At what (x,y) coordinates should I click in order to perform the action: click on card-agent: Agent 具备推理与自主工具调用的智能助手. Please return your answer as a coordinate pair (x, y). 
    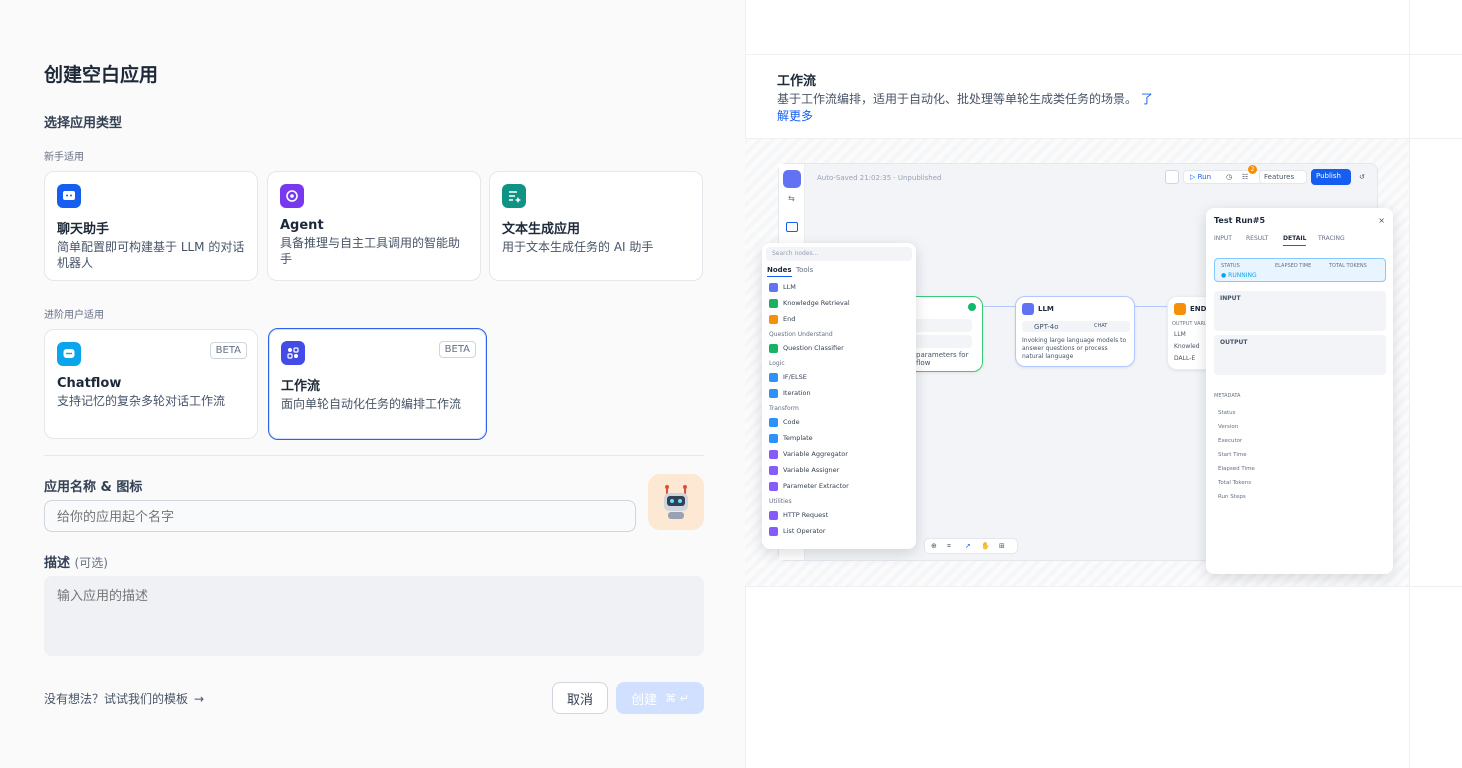
    Looking at the image, I should click on (374, 226).